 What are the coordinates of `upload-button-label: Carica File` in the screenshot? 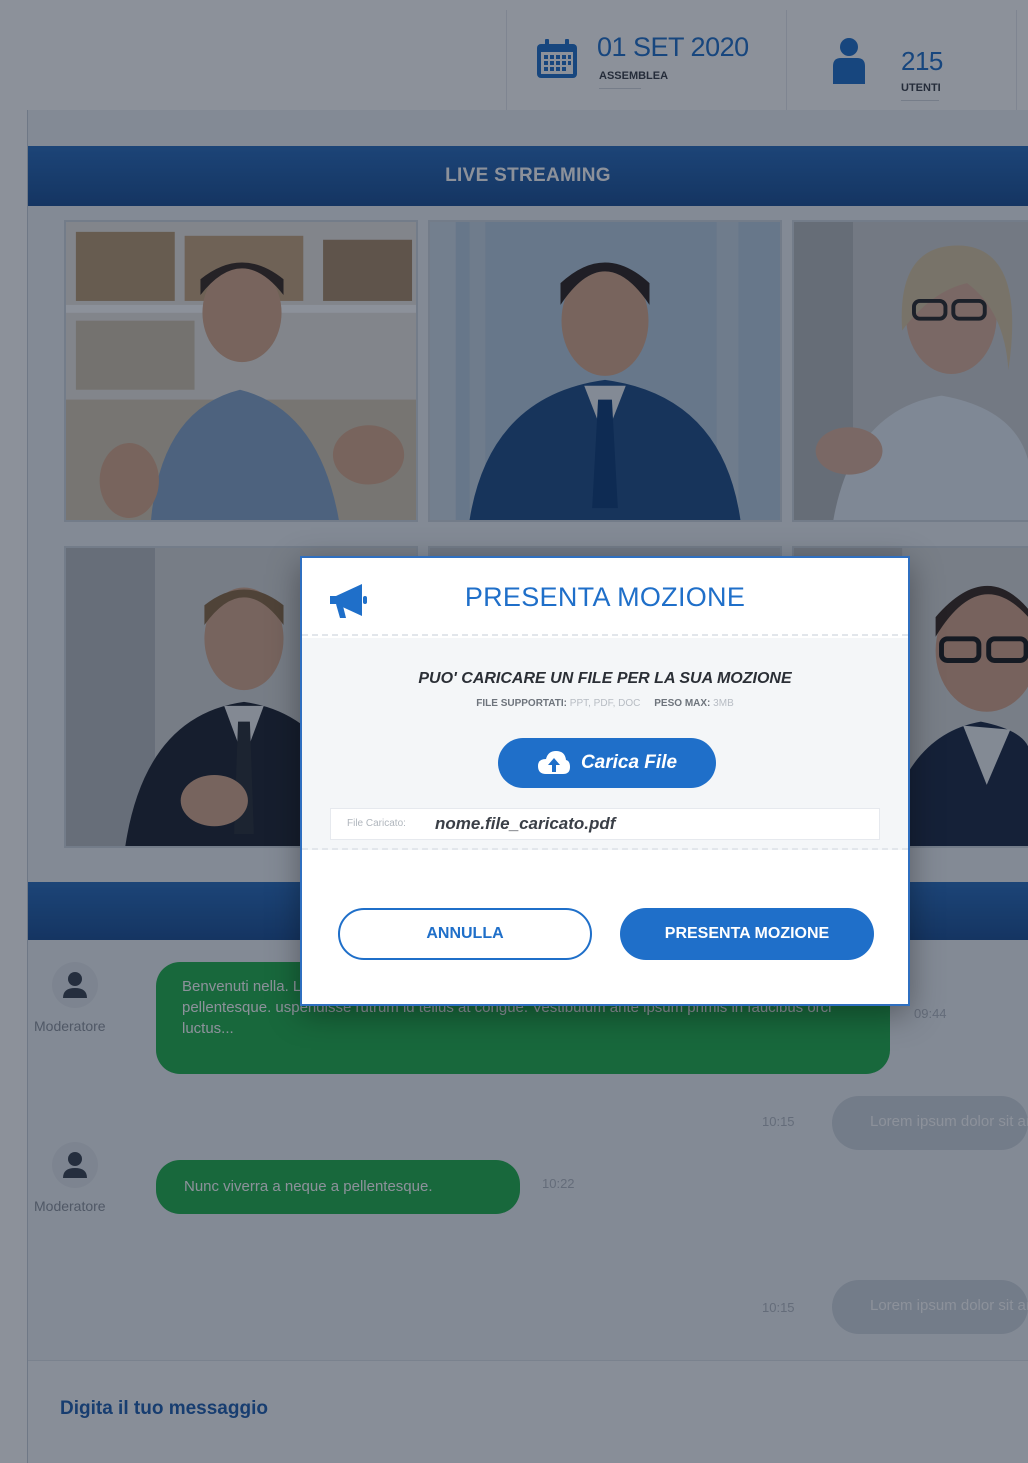 It's located at (629, 762).